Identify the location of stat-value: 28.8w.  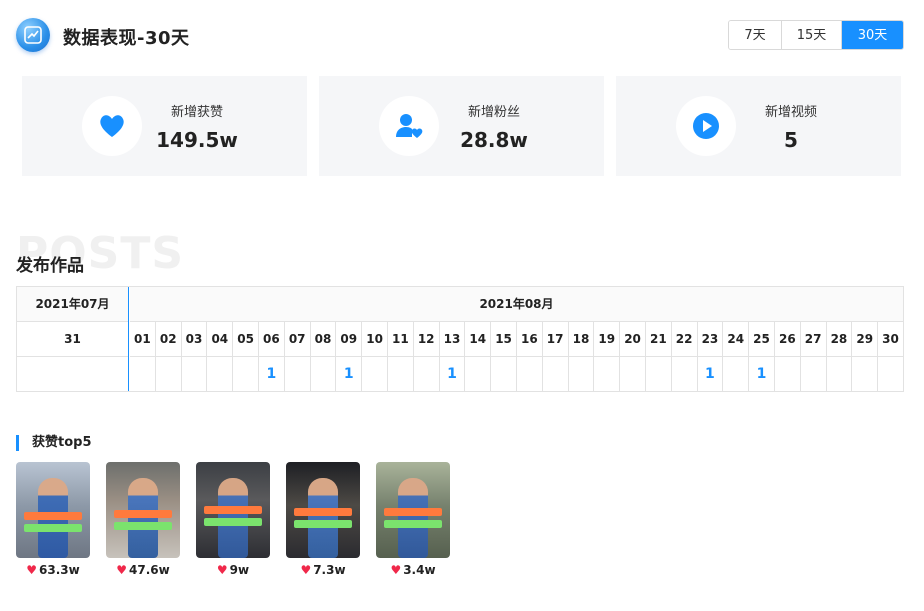
(494, 140).